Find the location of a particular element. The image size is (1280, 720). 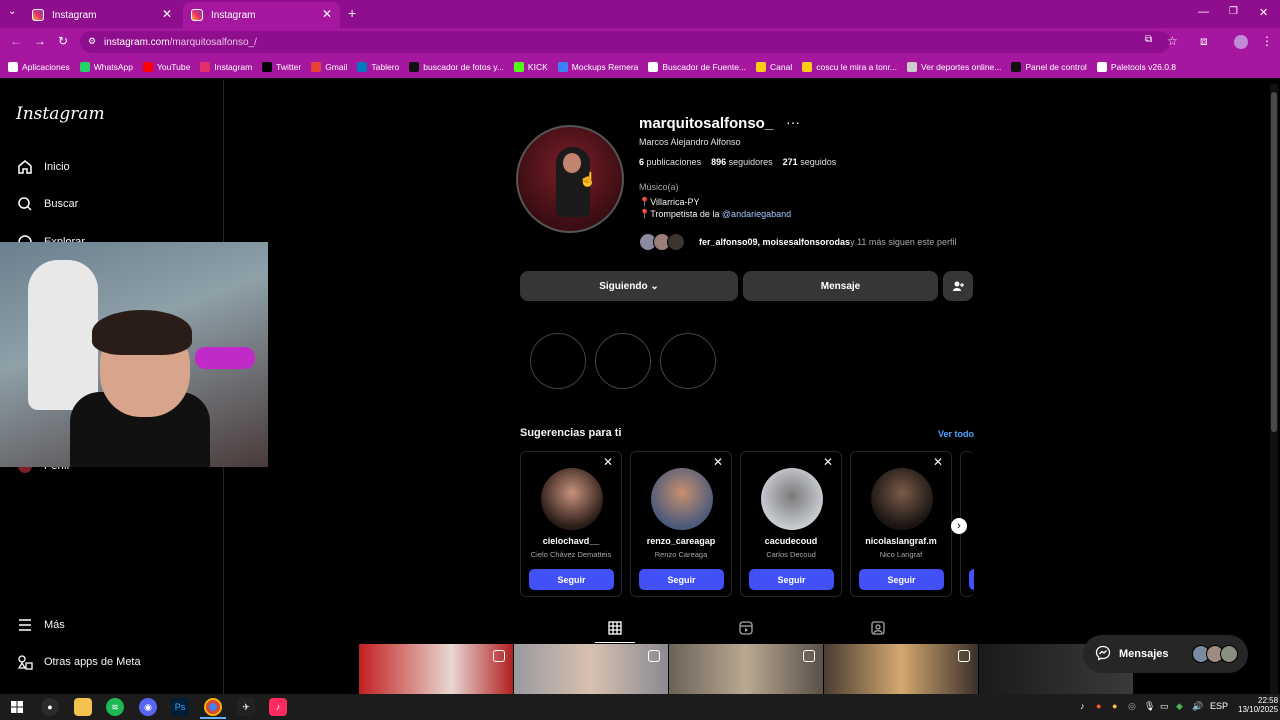

display-icon: ▭ is located at coordinates (1164, 706).